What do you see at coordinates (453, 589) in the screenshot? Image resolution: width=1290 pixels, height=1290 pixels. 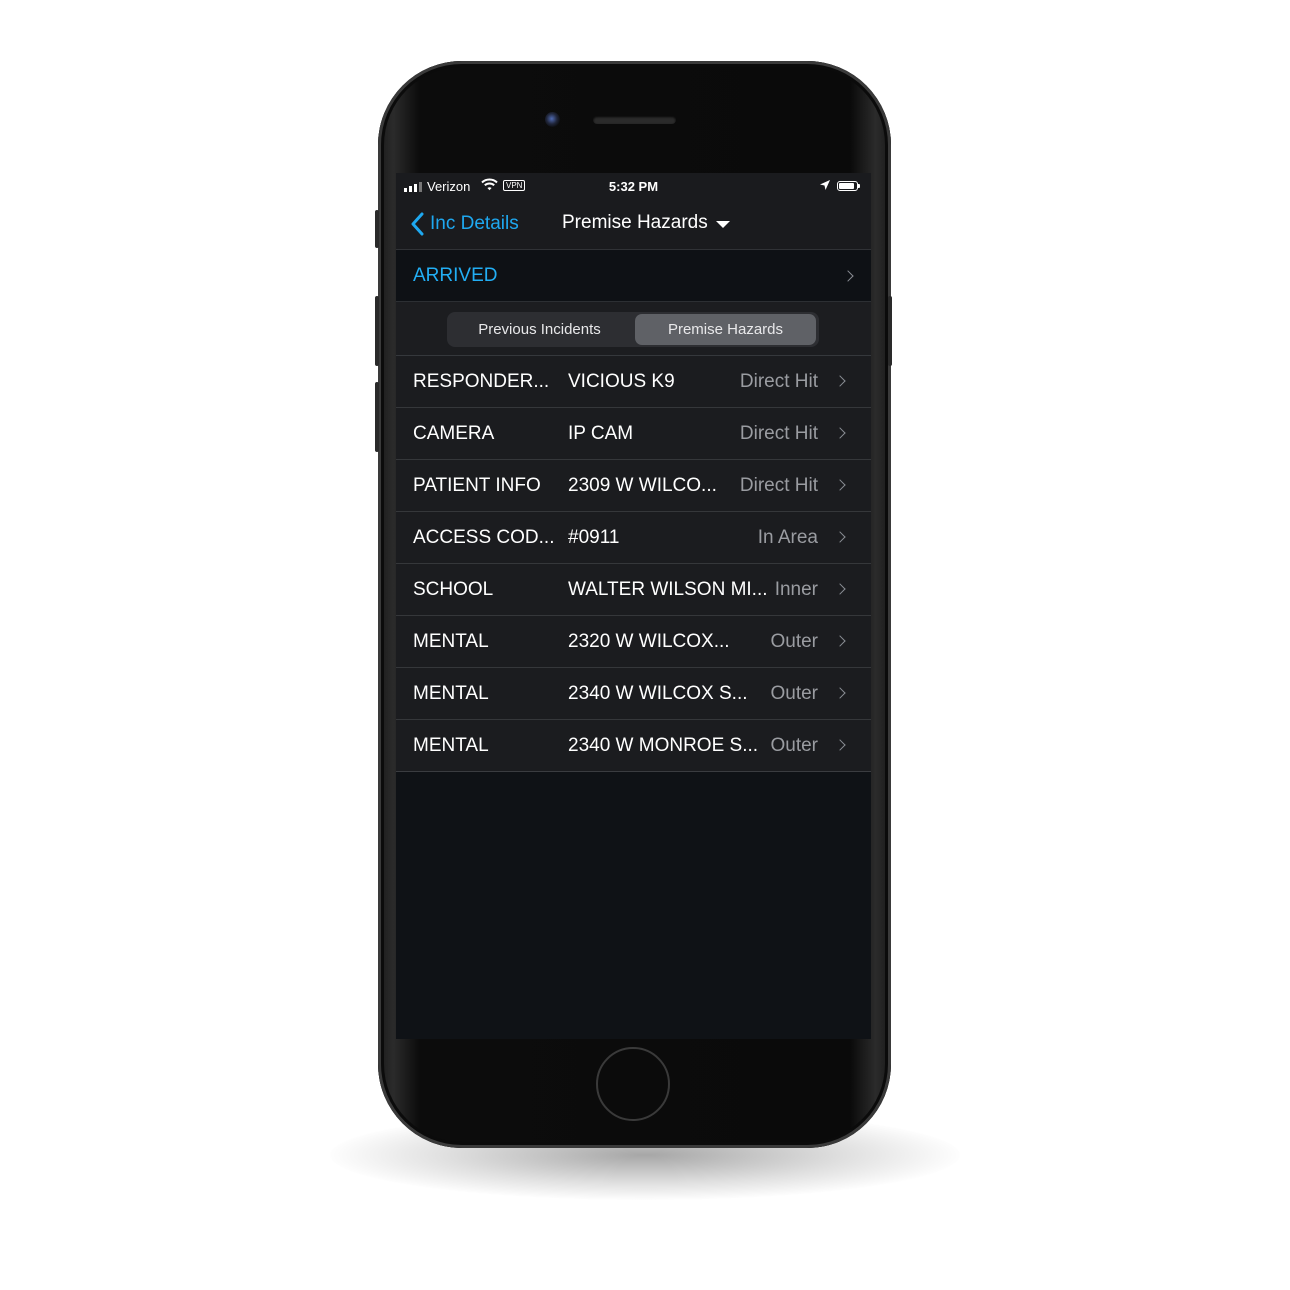 I see `hazard-type: SCHOOL` at bounding box center [453, 589].